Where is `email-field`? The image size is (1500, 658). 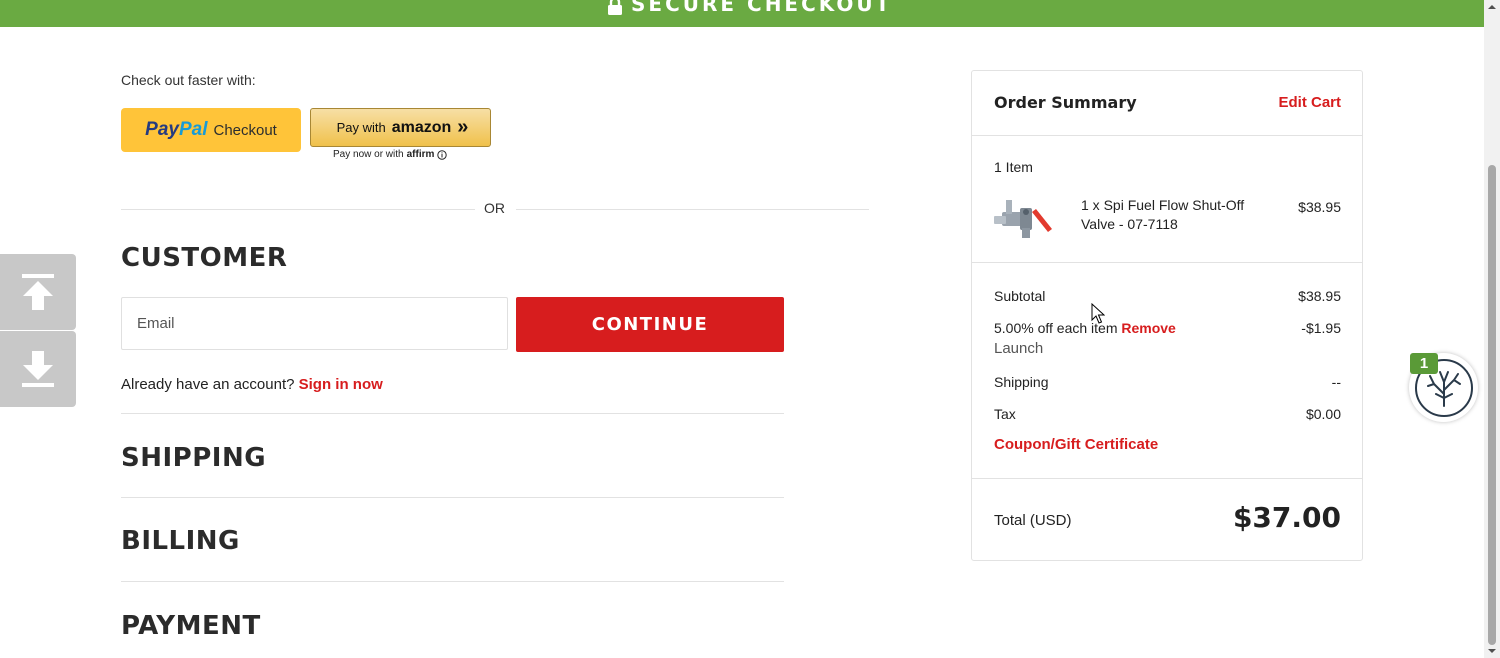 email-field is located at coordinates (314, 323).